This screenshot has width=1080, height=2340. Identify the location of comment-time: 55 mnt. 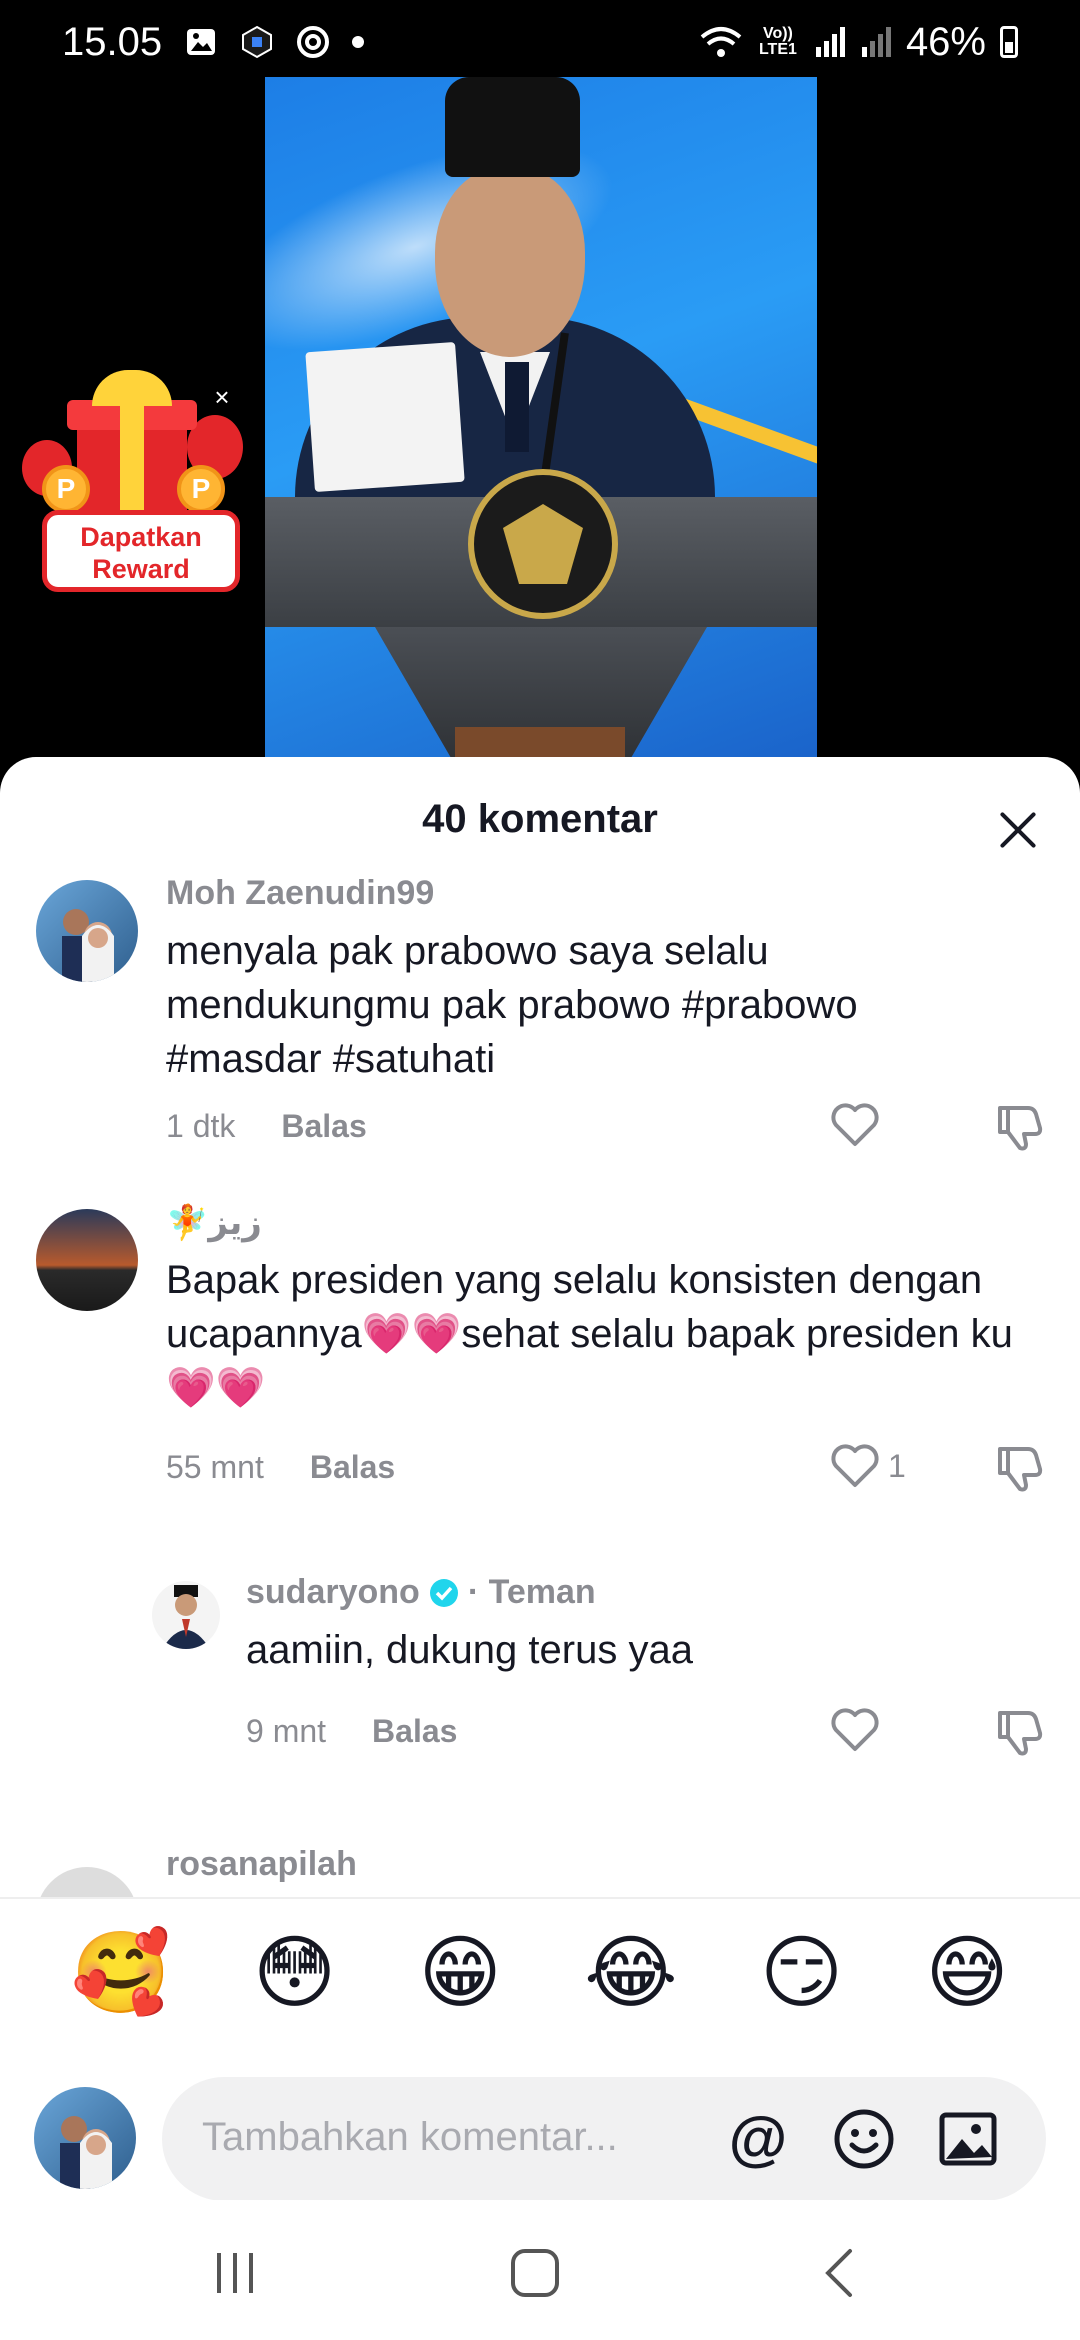
(215, 1467).